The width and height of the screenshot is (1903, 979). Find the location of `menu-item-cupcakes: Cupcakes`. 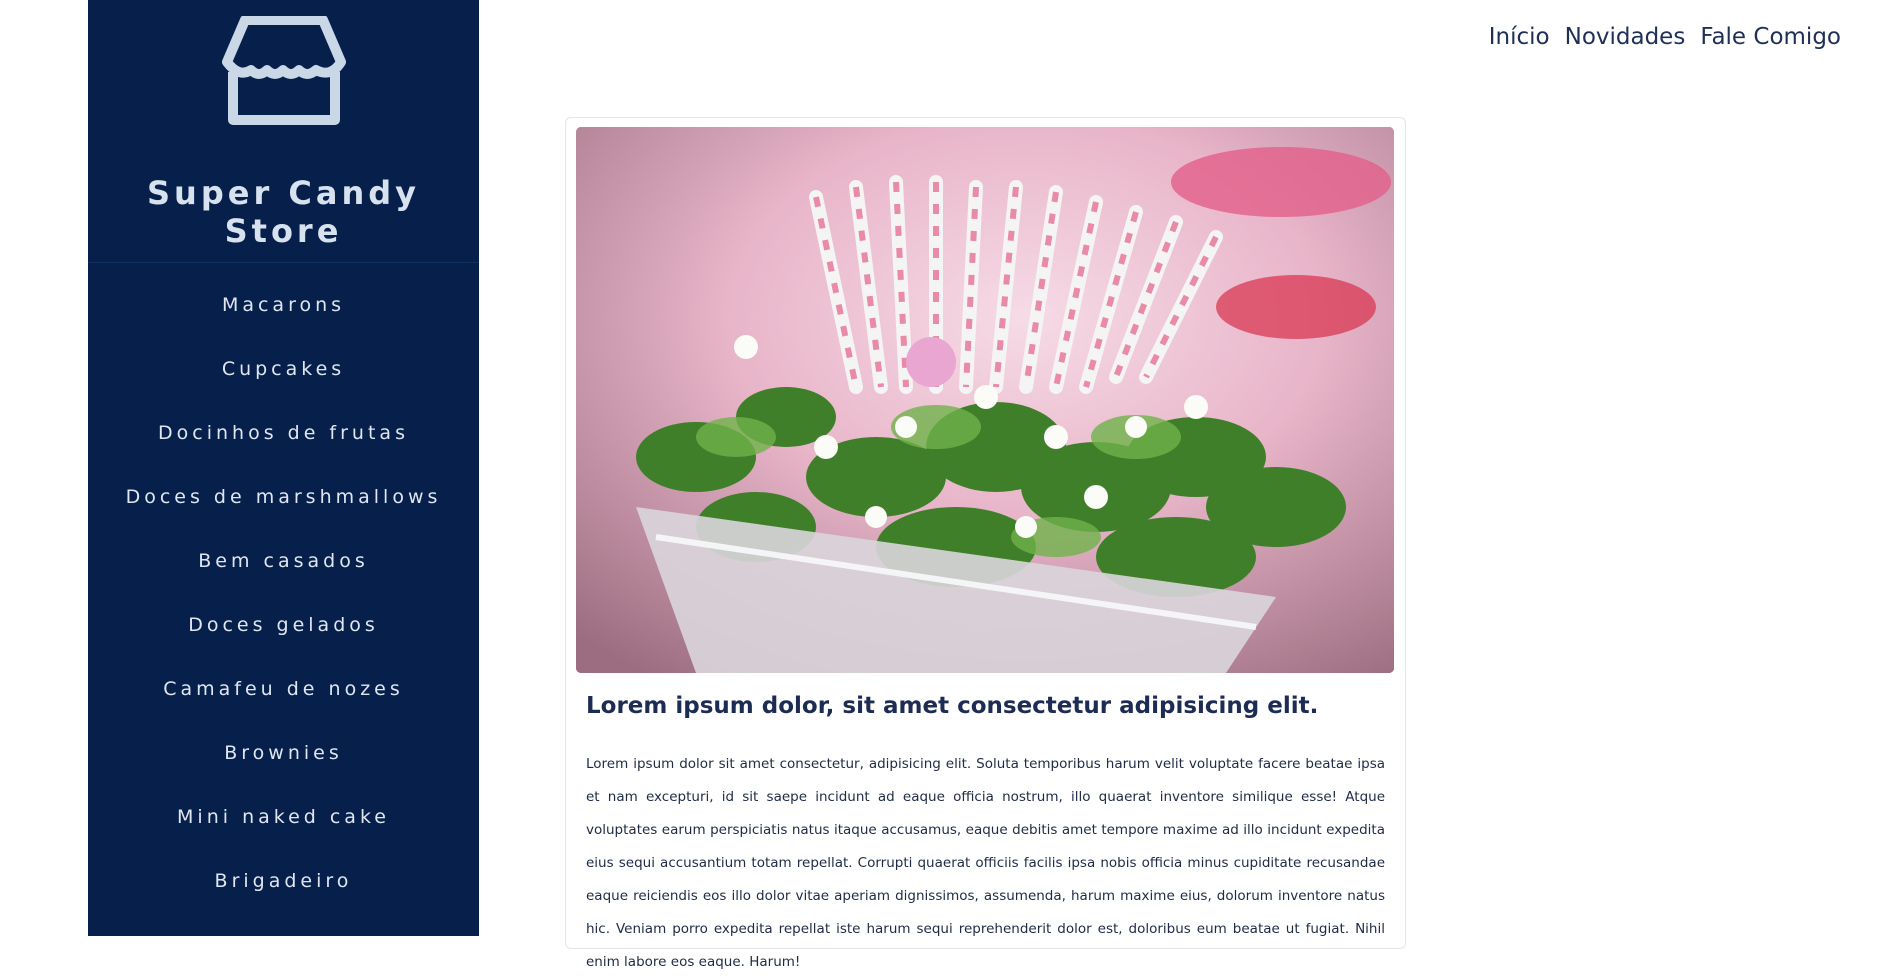

menu-item-cupcakes: Cupcakes is located at coordinates (283, 358).